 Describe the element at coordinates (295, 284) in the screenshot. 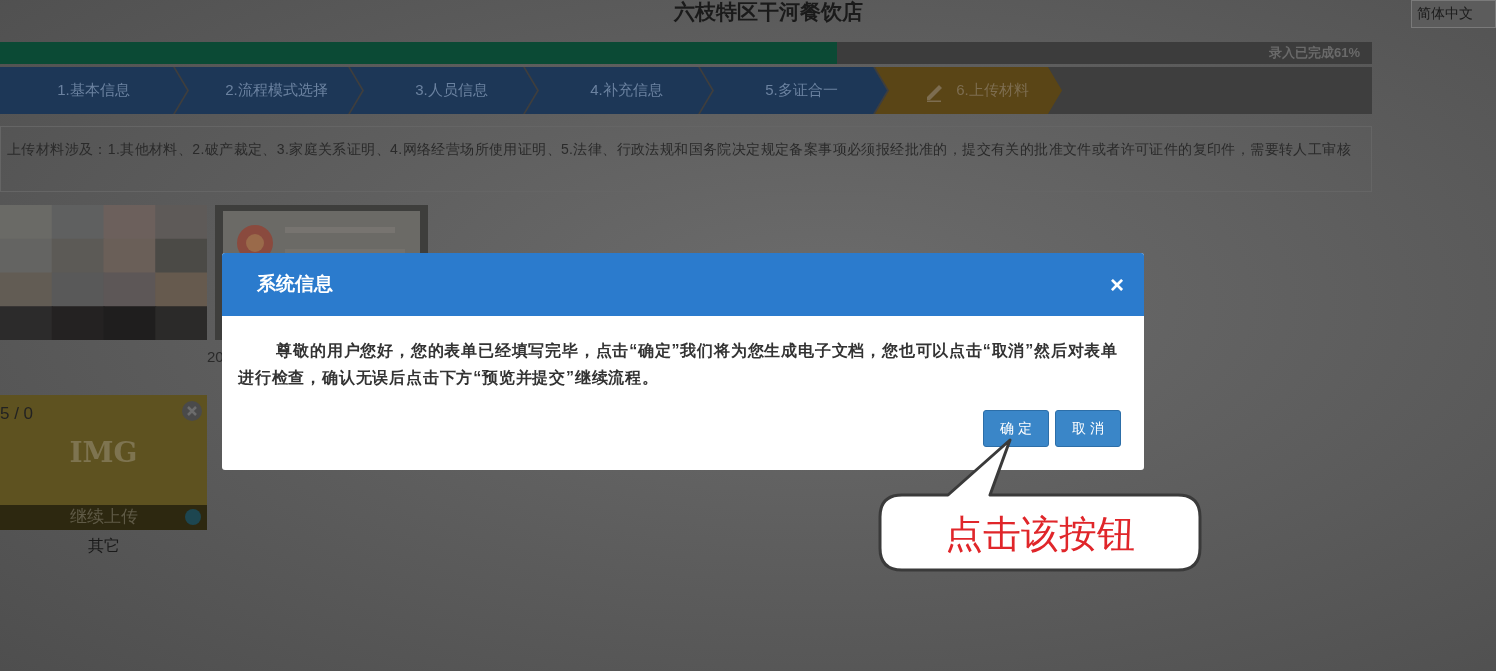

I see `dialog-title: 系统信息` at that location.